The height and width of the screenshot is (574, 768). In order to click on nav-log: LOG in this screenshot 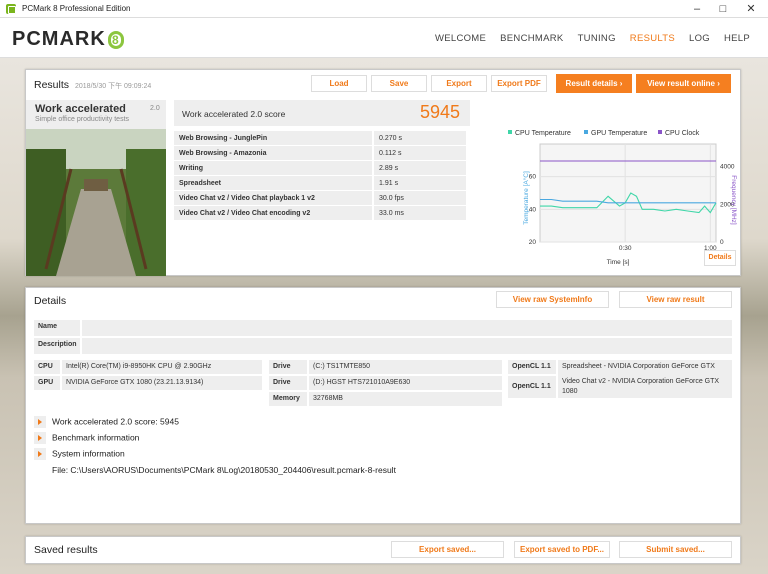, I will do `click(699, 38)`.